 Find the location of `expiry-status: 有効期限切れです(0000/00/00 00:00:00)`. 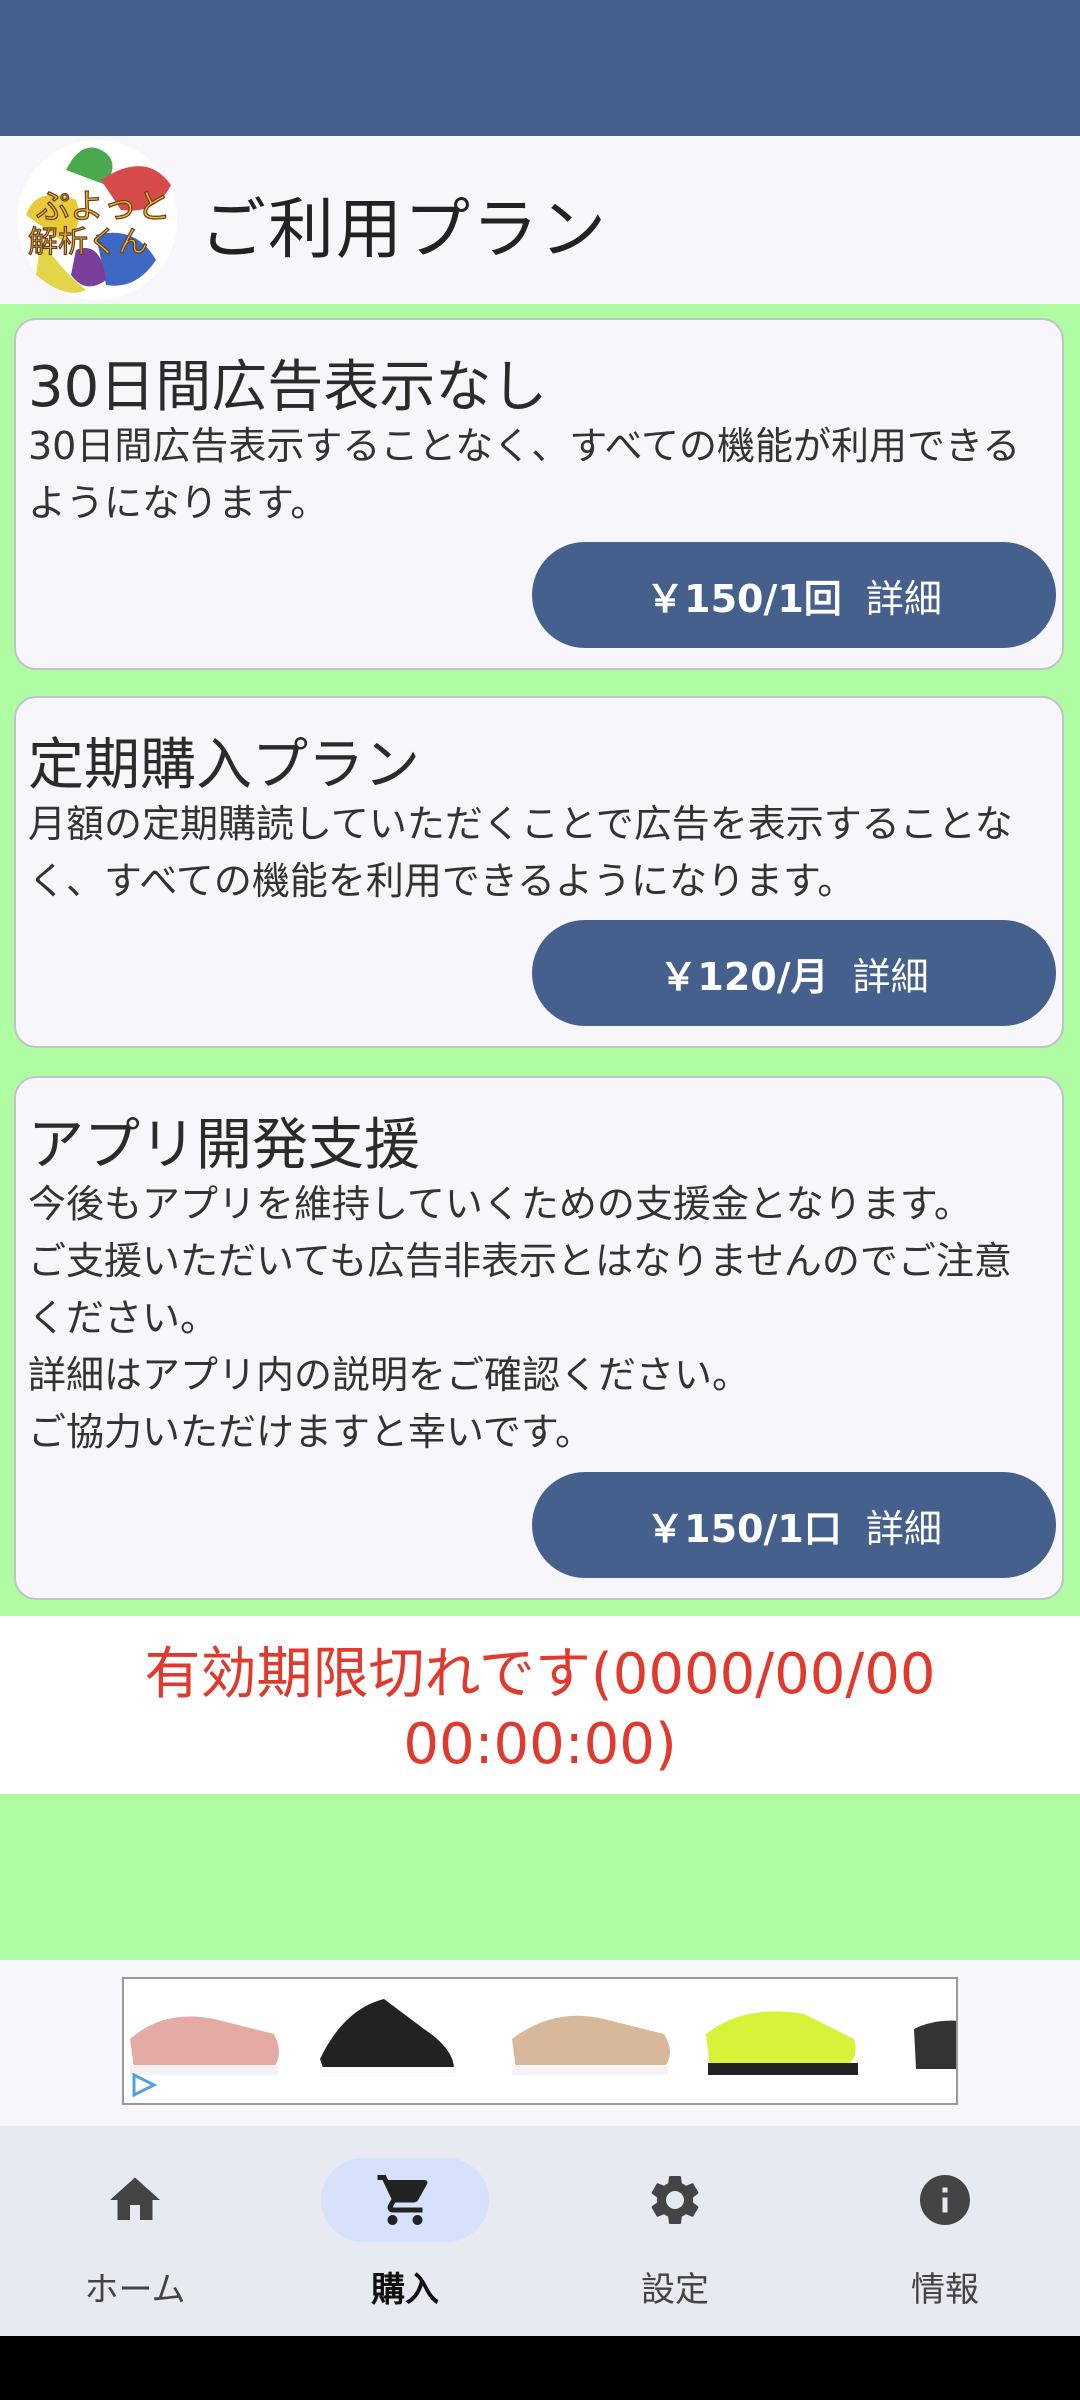

expiry-status: 有効期限切れです(0000/00/00 00:00:00) is located at coordinates (540, 1710).